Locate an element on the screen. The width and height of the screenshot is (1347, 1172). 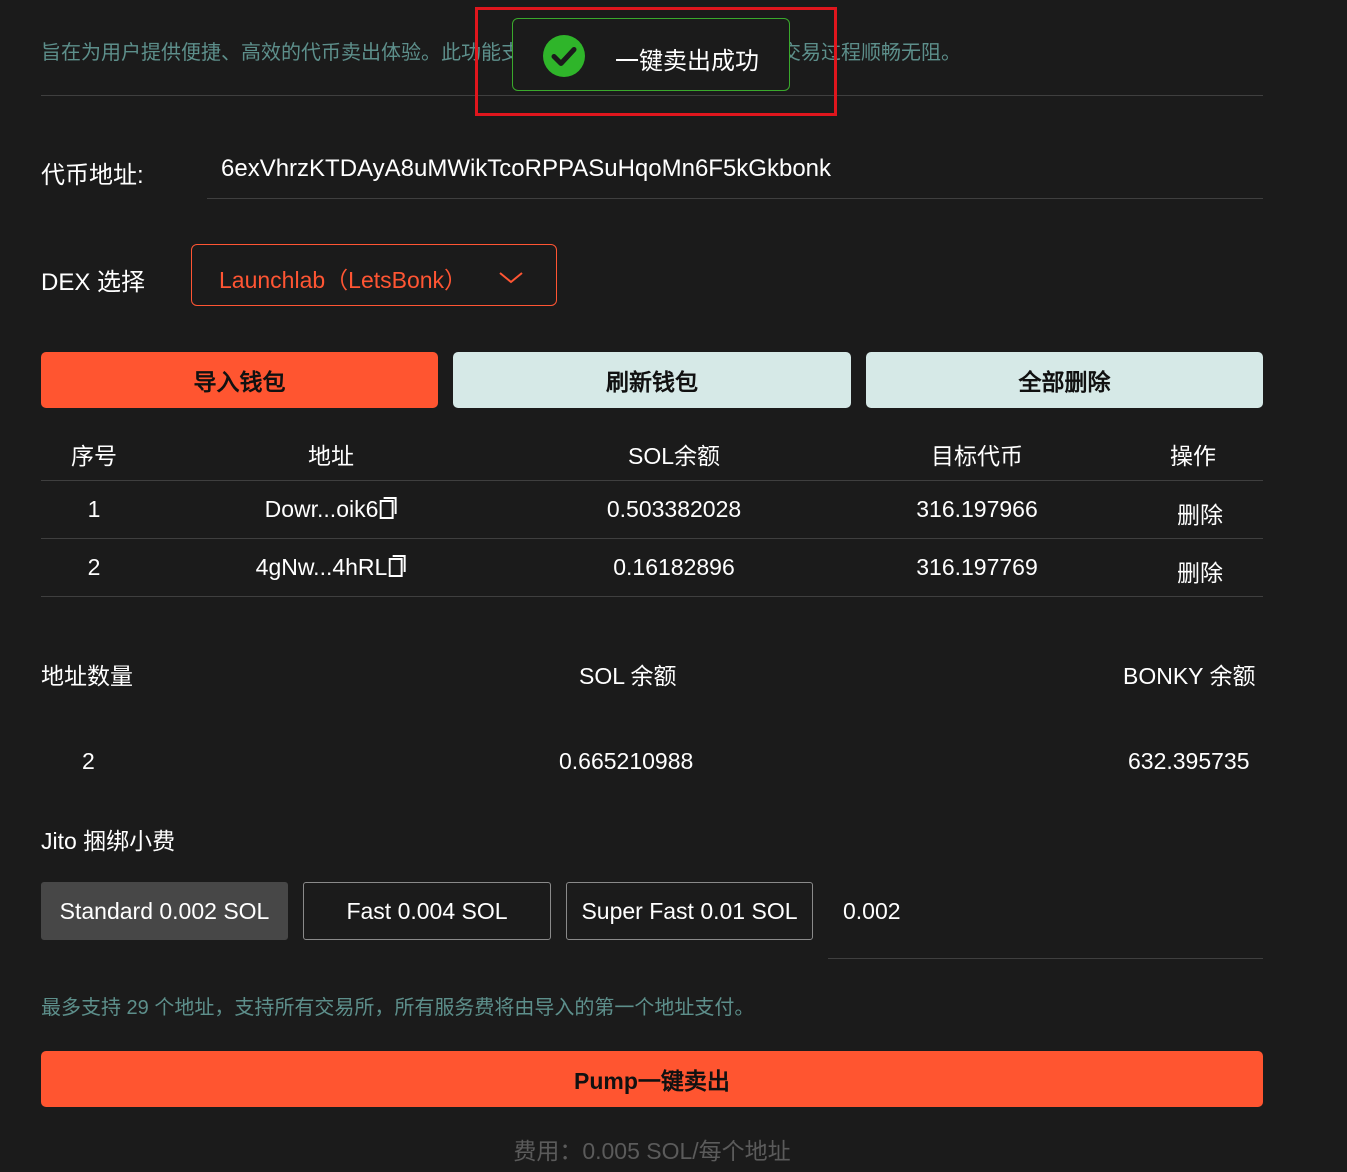
header-address: 地址 is located at coordinates (331, 456).